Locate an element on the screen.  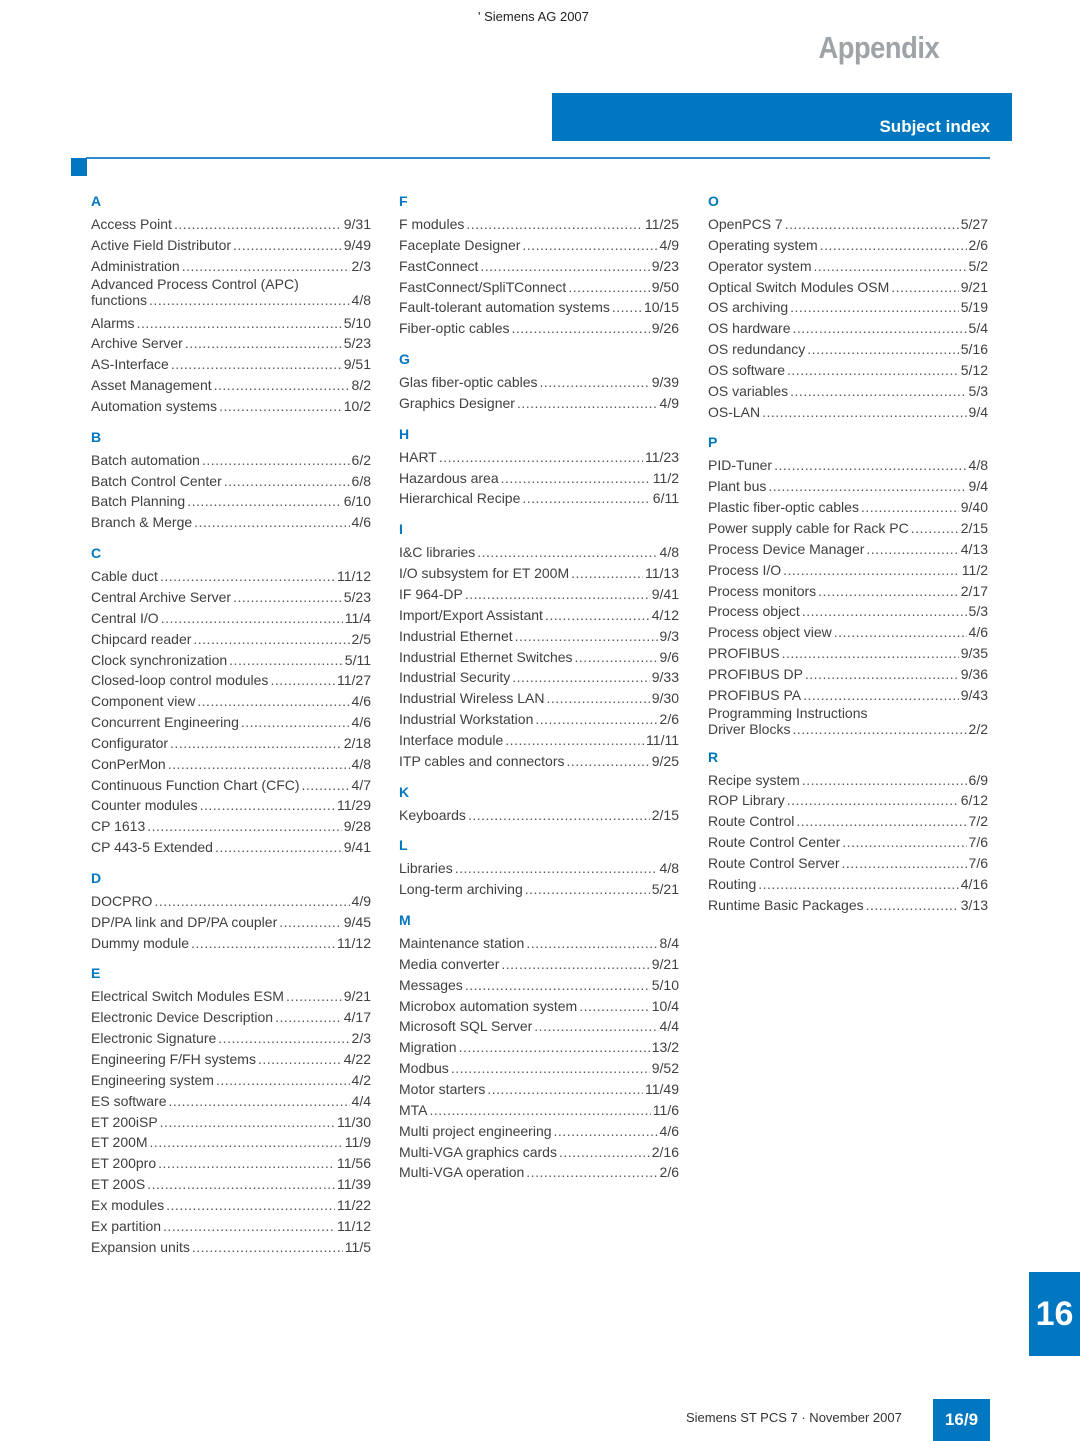
index-entry: Faceplate Designer 4/9 is located at coordinates (539, 245).